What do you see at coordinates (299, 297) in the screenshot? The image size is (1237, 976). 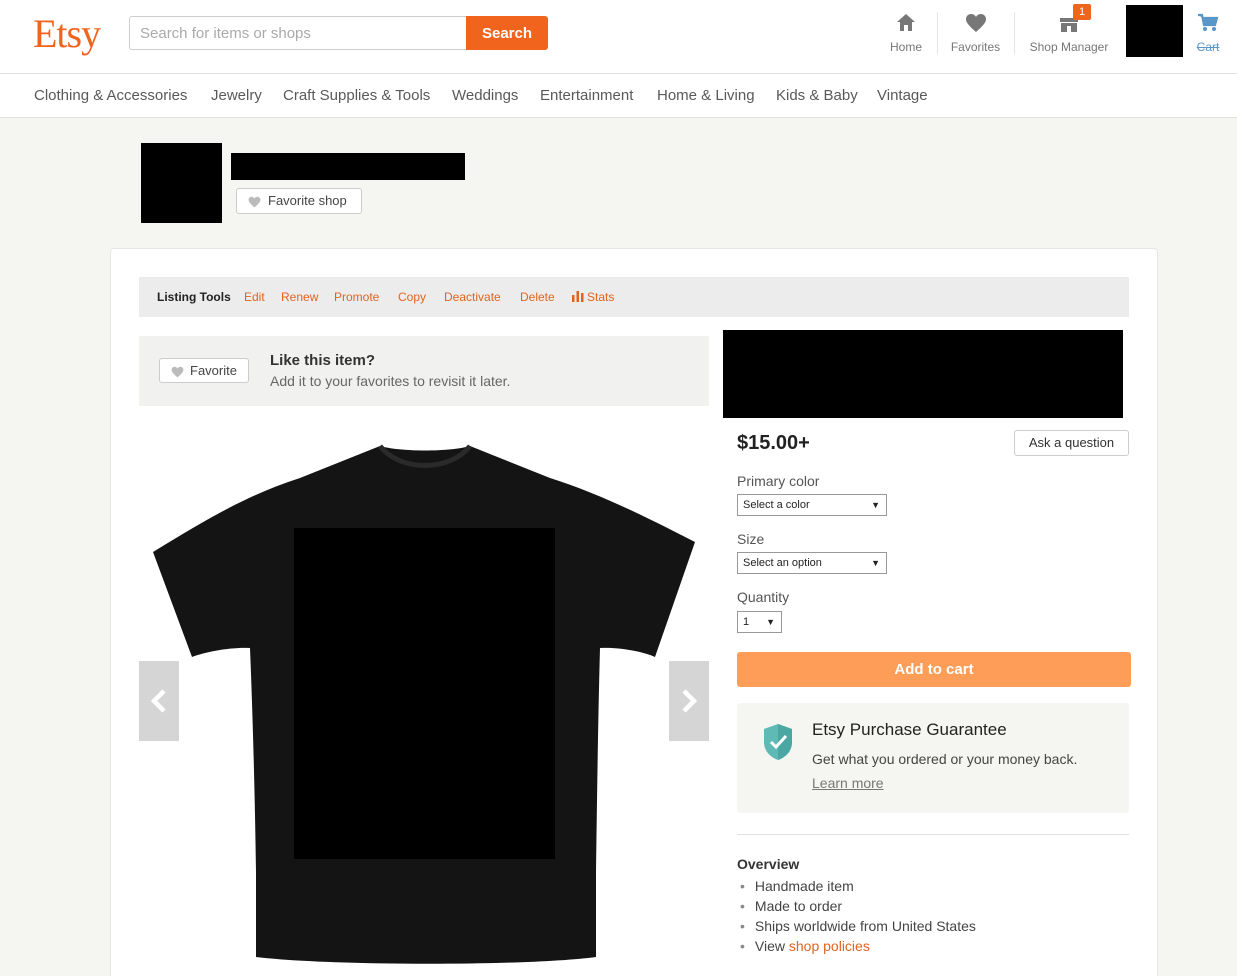 I see `renew-link: Renew` at bounding box center [299, 297].